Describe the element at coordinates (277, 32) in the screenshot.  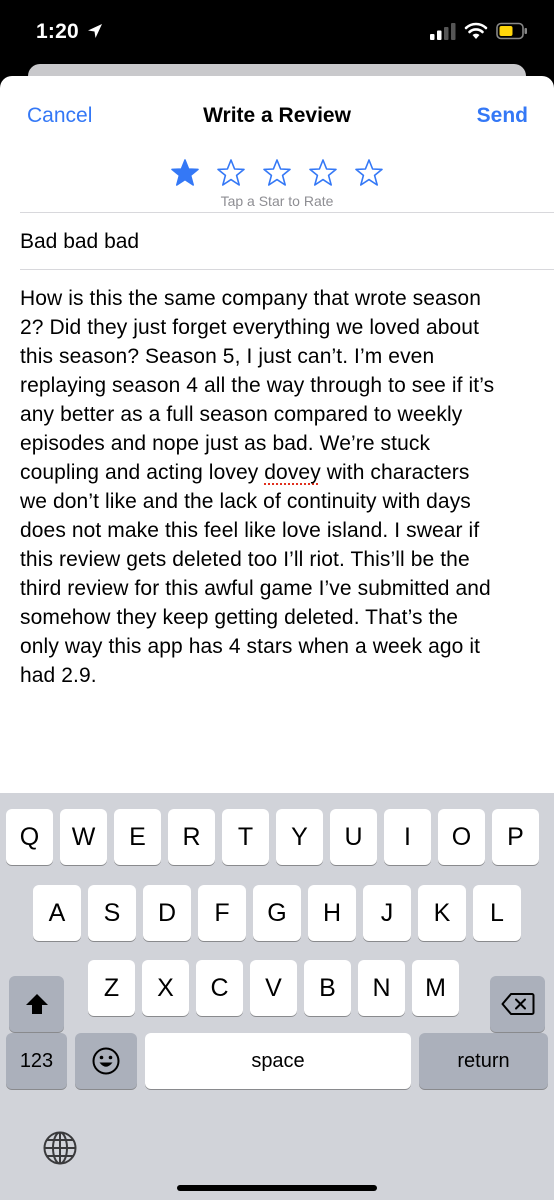
I see `status-bar: 1:20` at that location.